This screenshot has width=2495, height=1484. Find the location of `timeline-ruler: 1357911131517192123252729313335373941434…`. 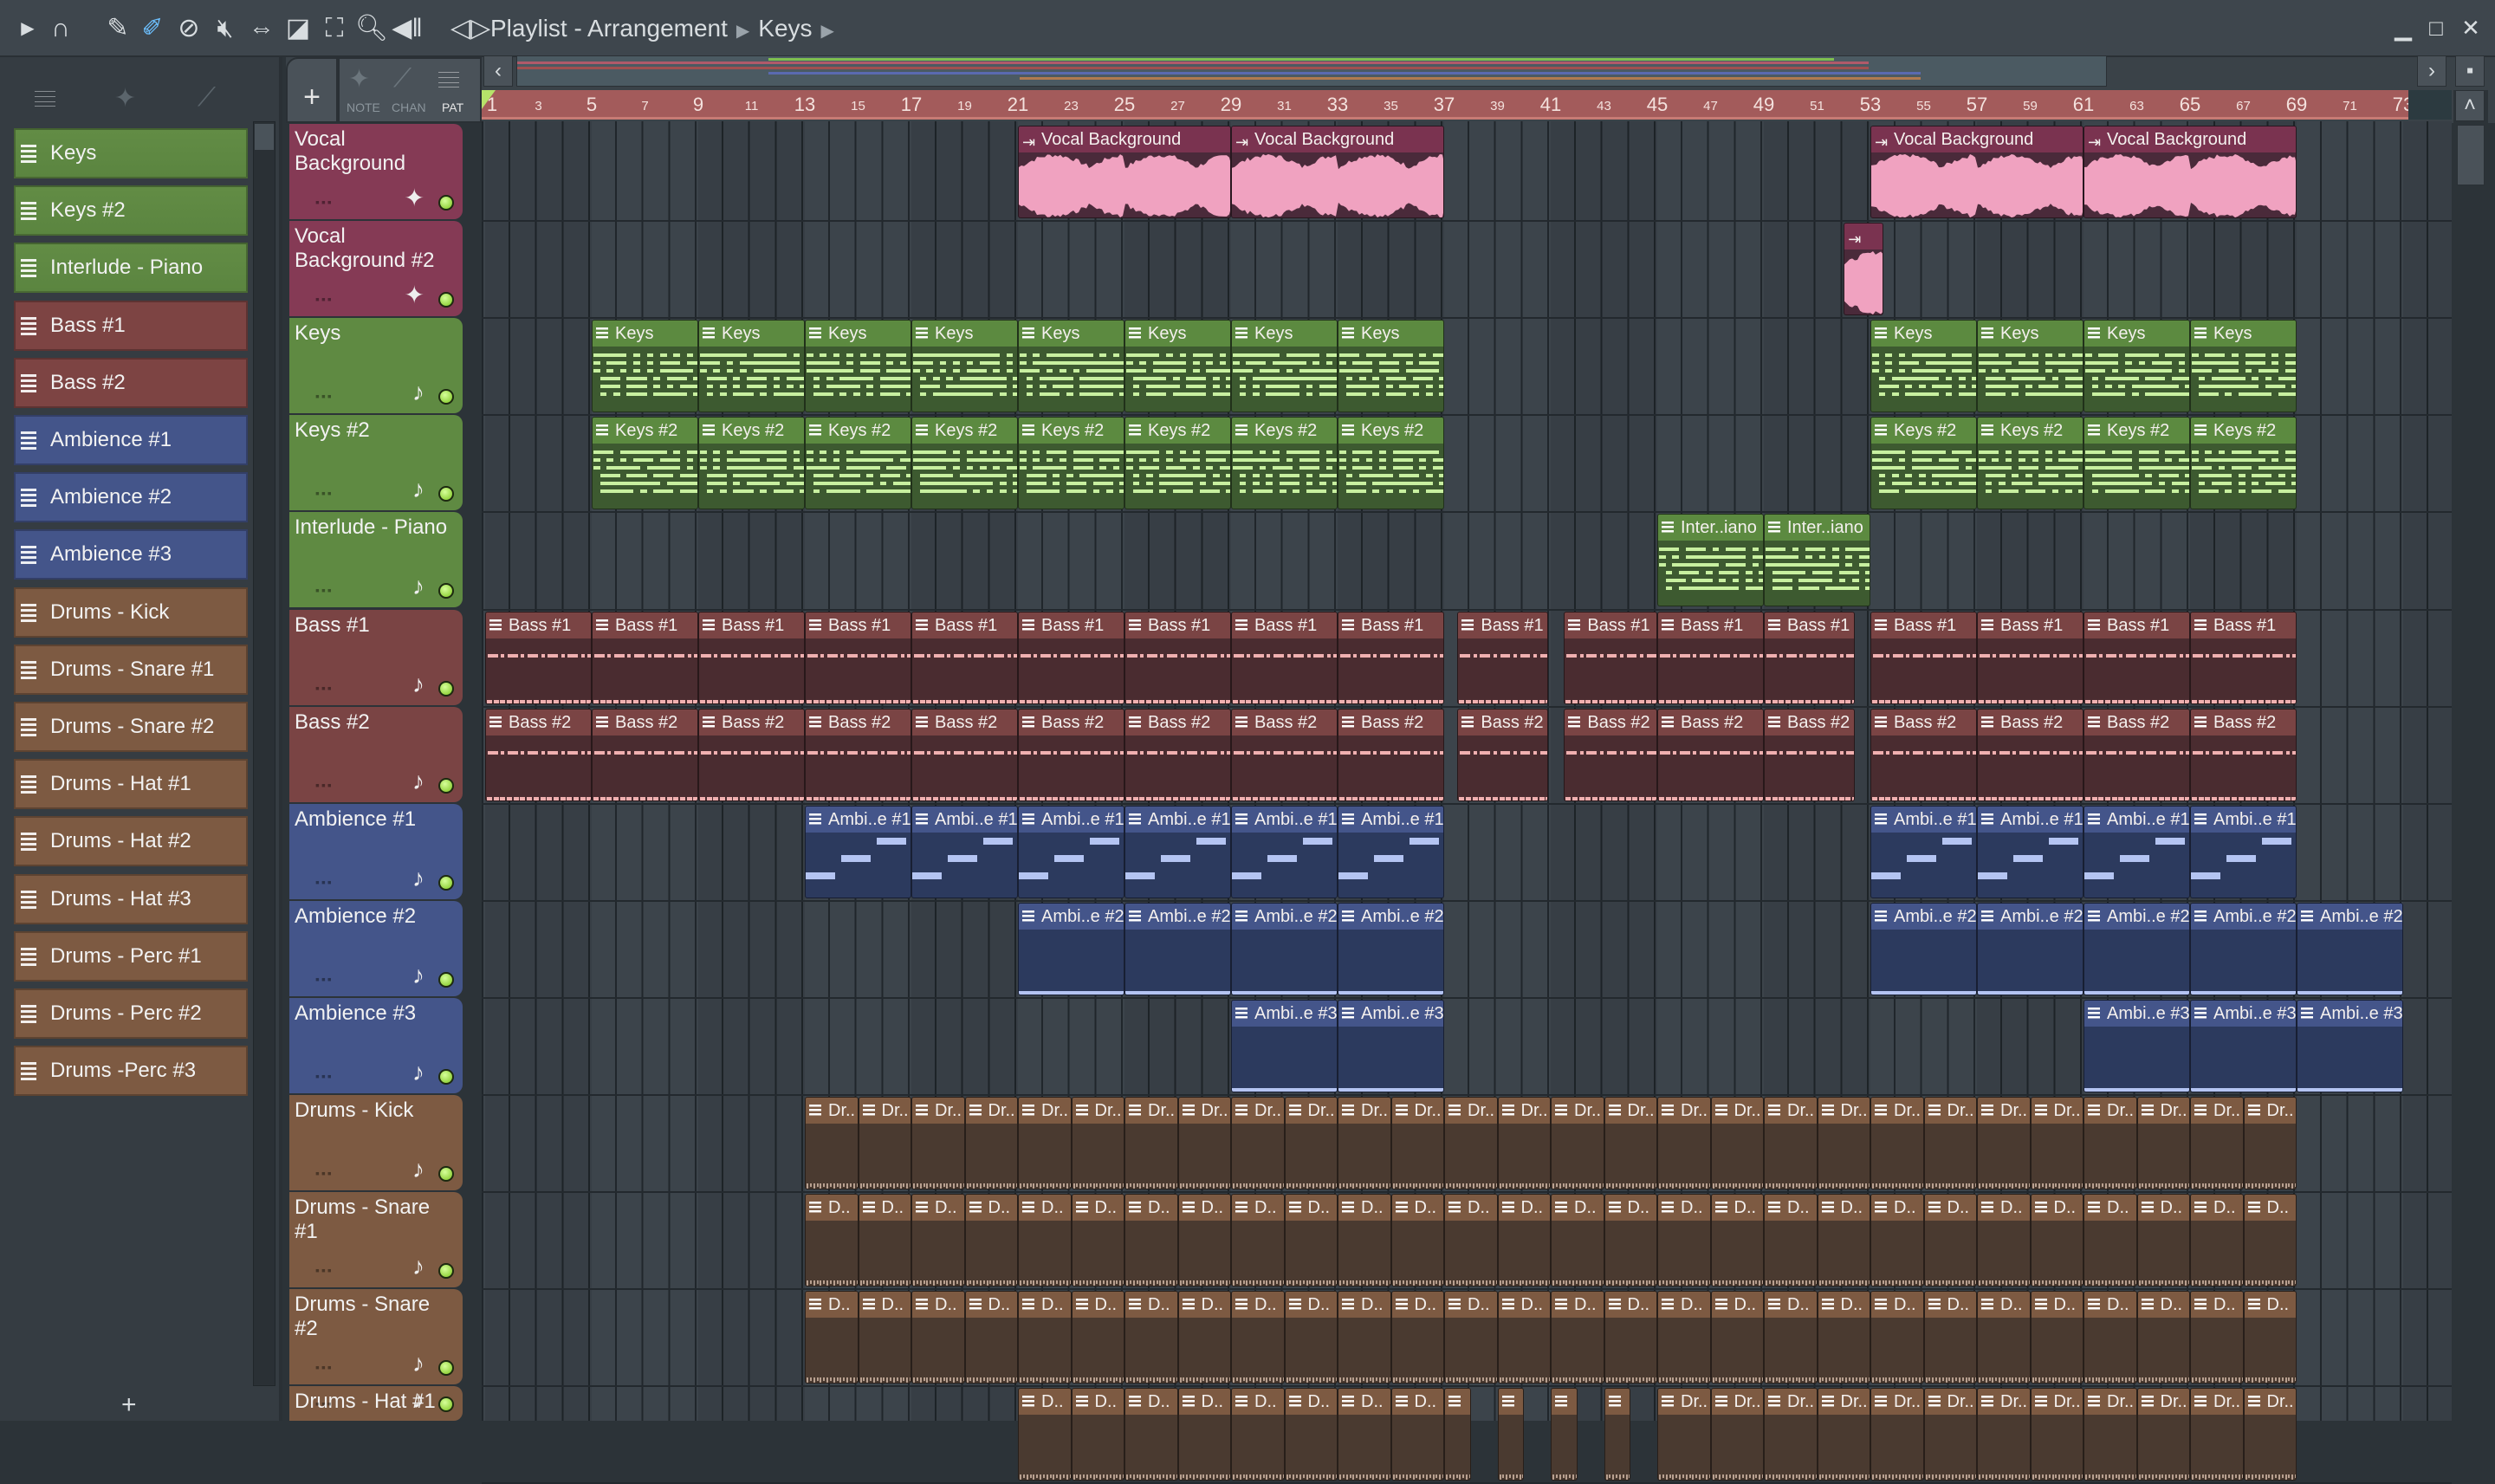

timeline-ruler: 1357911131517192123252729313335373941434… is located at coordinates (1445, 105).